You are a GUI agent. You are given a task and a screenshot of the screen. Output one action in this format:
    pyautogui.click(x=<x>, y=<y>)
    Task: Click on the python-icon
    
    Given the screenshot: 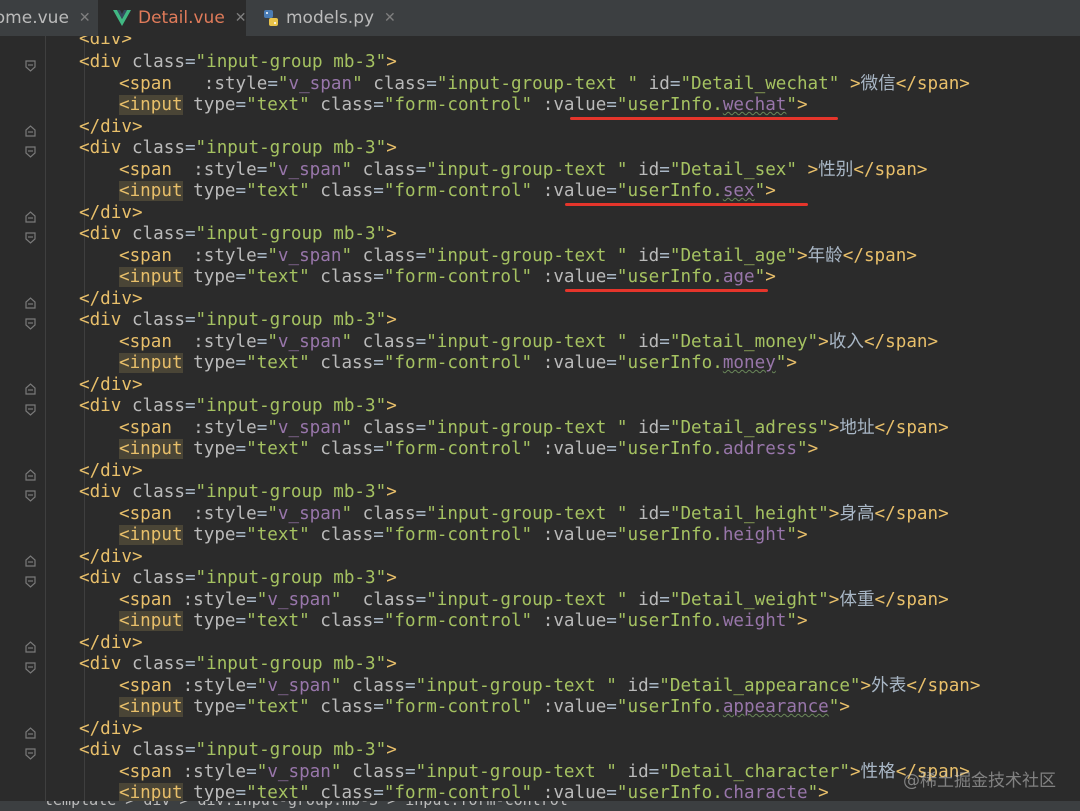 What is the action you would take?
    pyautogui.click(x=271, y=18)
    